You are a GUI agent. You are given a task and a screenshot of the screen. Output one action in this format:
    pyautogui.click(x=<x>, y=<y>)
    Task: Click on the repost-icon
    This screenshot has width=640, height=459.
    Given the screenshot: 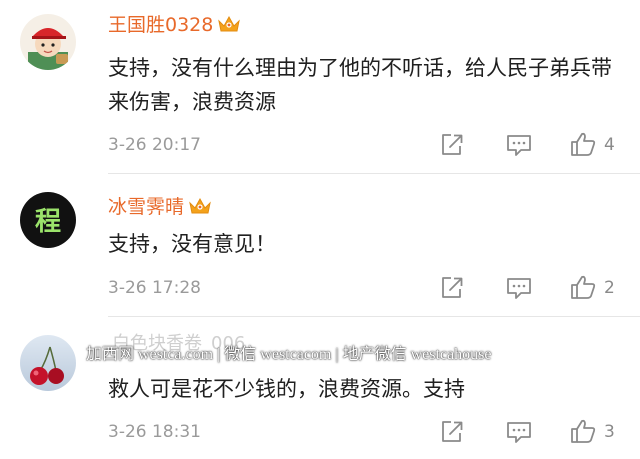 What is the action you would take?
    pyautogui.click(x=452, y=432)
    